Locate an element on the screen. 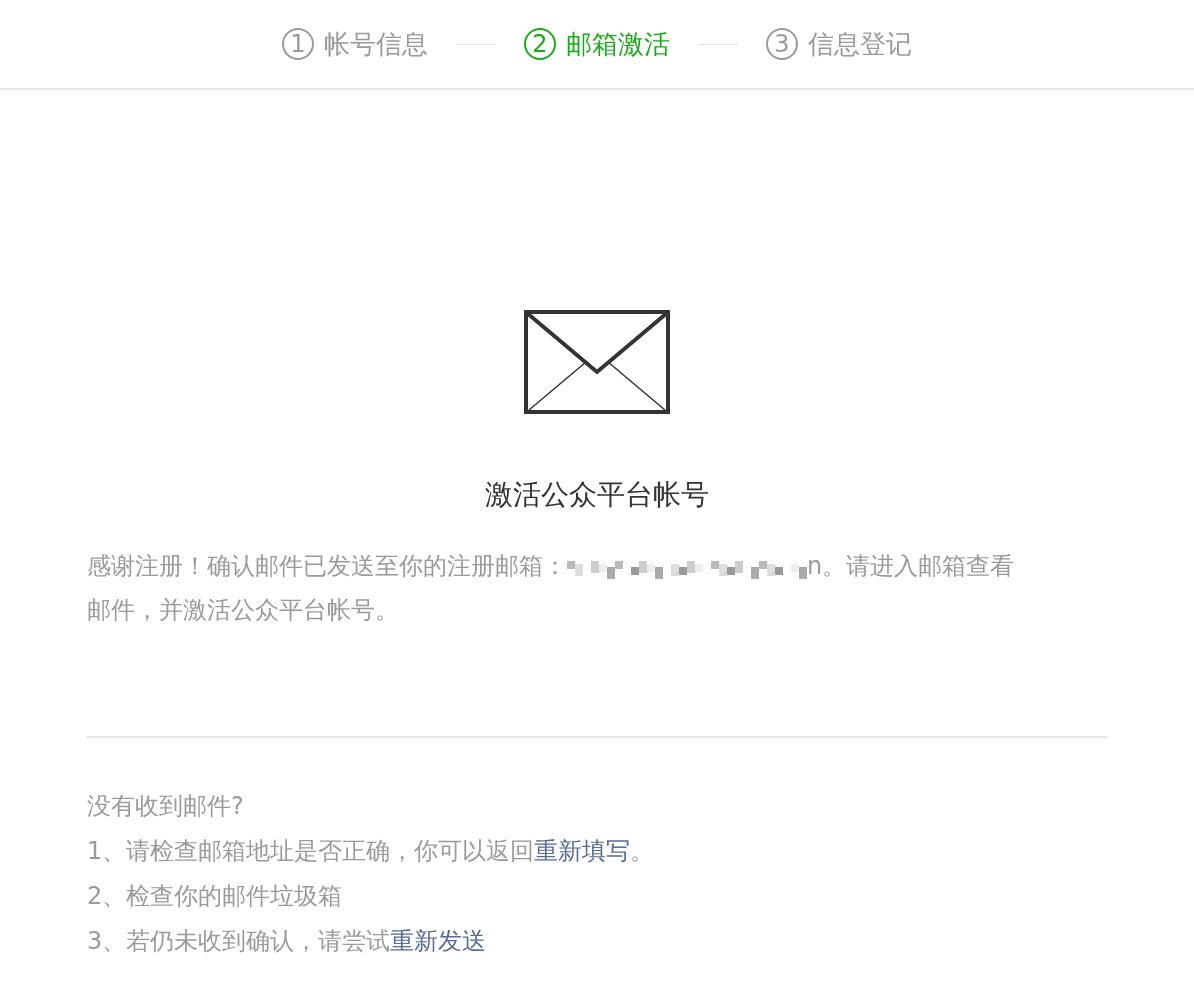 The image size is (1194, 1000). page-title: 激活公众平台帐号 is located at coordinates (597, 495).